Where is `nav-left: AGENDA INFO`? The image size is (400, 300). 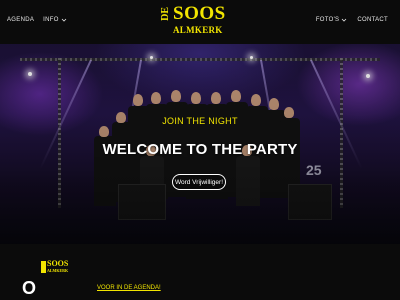 nav-left: AGENDA INFO is located at coordinates (37, 20).